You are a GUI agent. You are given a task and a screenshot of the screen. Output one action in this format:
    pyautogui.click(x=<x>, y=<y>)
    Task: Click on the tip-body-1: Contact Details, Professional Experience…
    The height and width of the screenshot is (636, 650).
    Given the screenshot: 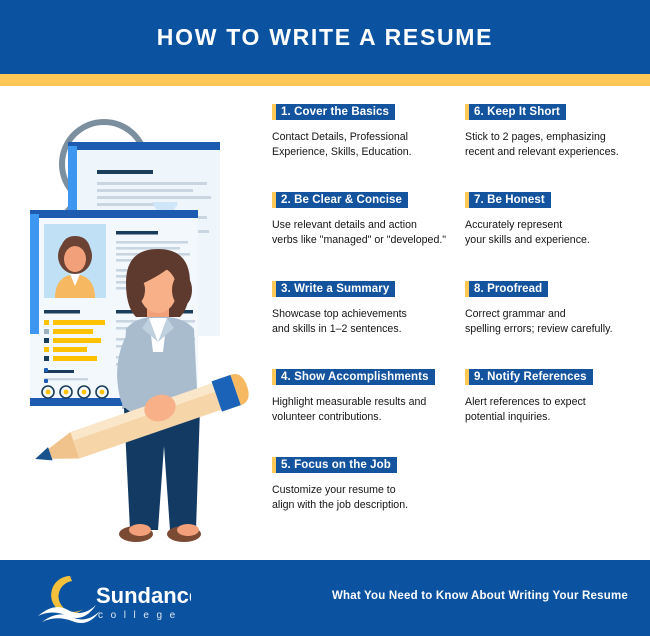 What is the action you would take?
    pyautogui.click(x=342, y=144)
    